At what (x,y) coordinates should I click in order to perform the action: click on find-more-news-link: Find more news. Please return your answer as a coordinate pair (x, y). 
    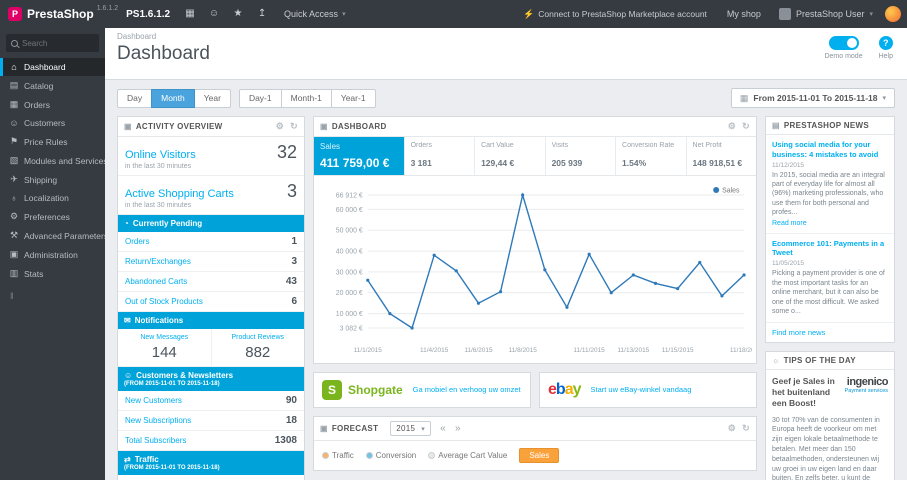
    Looking at the image, I should click on (830, 332).